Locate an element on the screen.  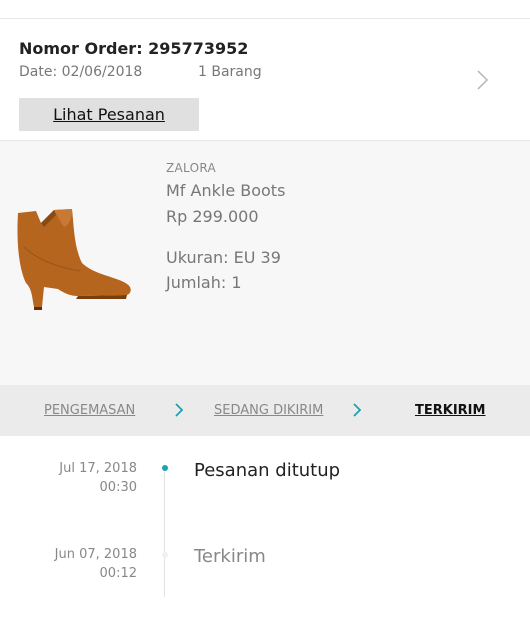
order-item-count: 1 Barang is located at coordinates (230, 72).